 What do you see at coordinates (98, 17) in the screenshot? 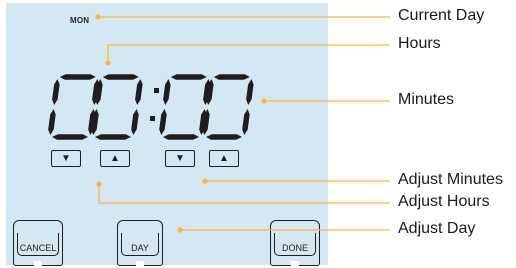
I see `dot-current-day` at bounding box center [98, 17].